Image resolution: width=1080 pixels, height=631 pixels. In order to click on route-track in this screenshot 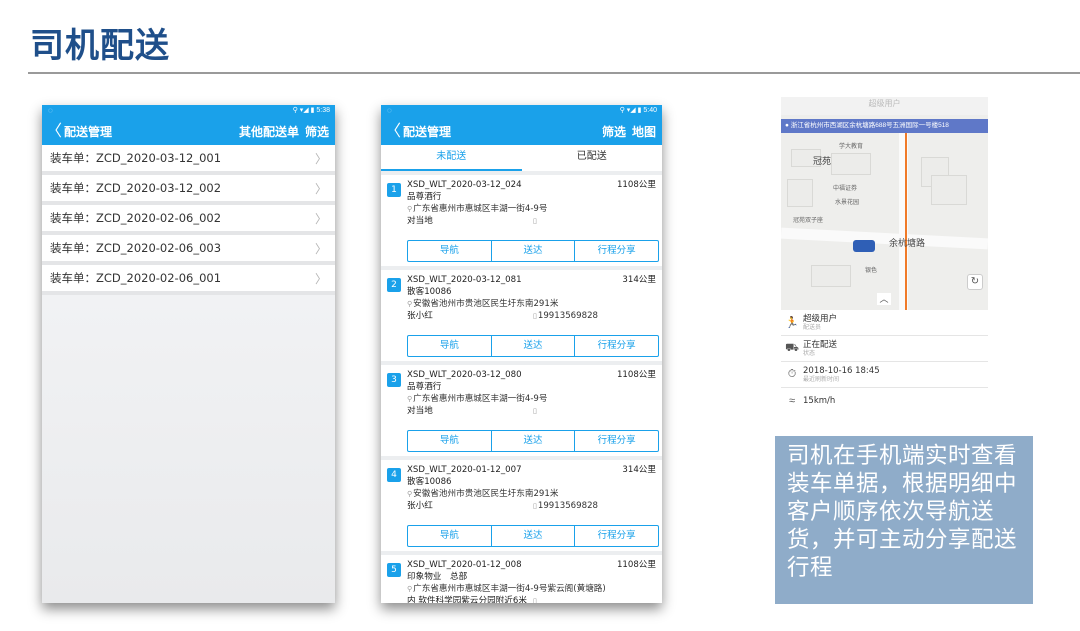, I will do `click(906, 221)`.